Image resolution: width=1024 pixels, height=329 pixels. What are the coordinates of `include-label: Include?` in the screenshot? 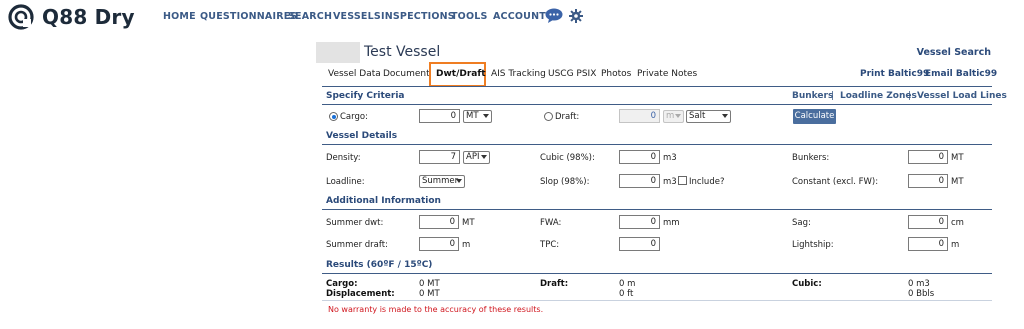 It's located at (707, 182).